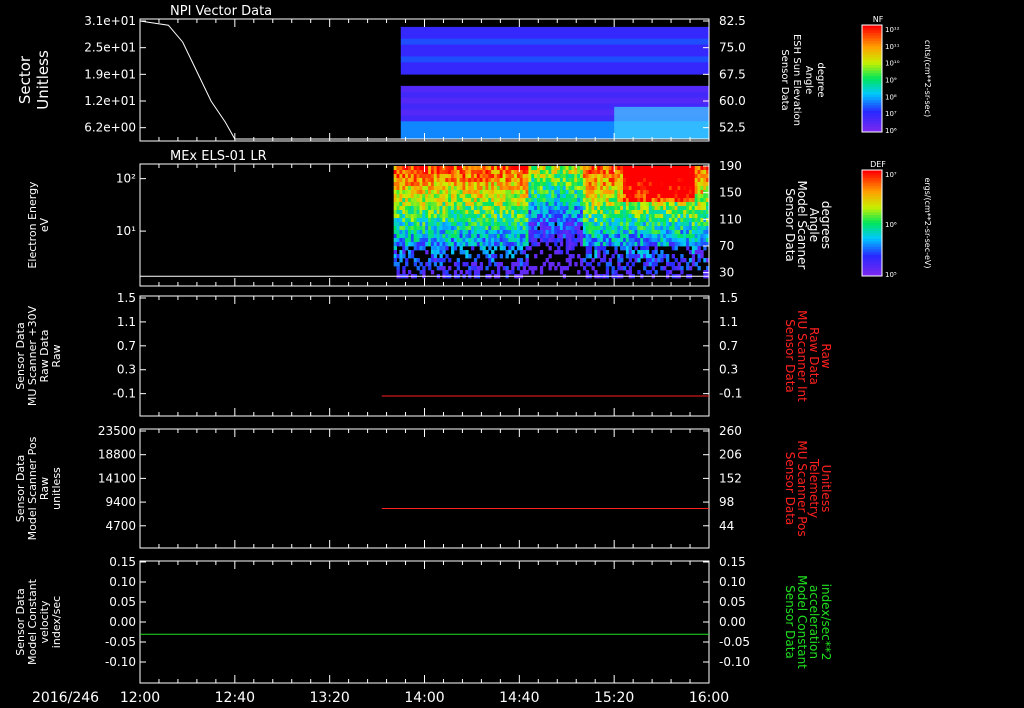  I want to click on right-axis-label: Sensor Data, so click(790, 489).